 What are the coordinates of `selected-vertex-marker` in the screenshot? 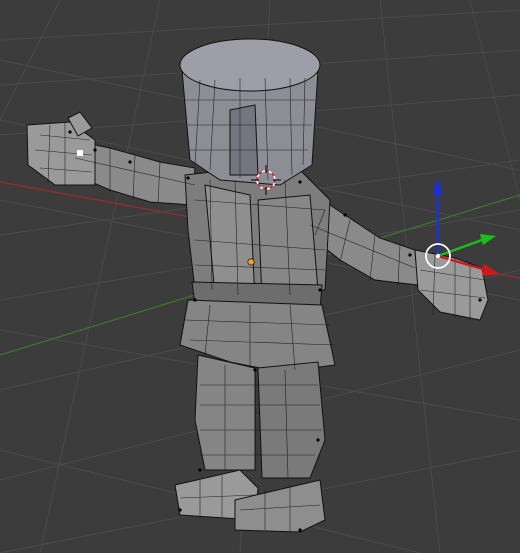 It's located at (80, 153).